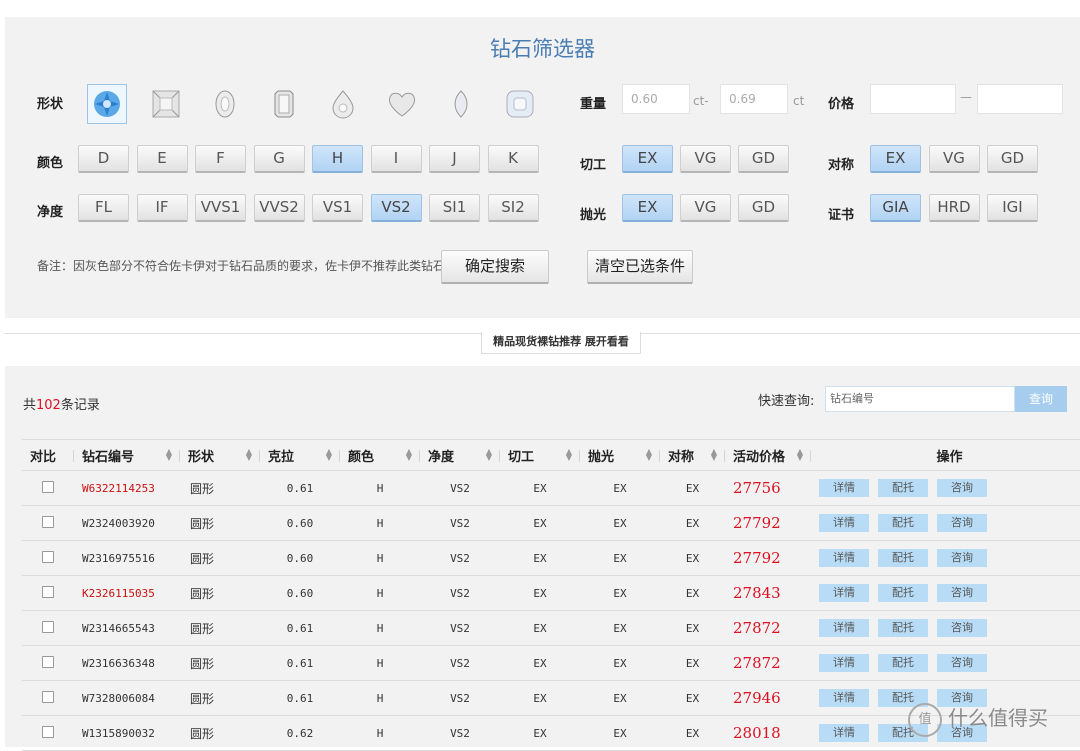 This screenshot has width=1080, height=751. Describe the element at coordinates (520, 104) in the screenshot. I see `cushion-icon` at that location.